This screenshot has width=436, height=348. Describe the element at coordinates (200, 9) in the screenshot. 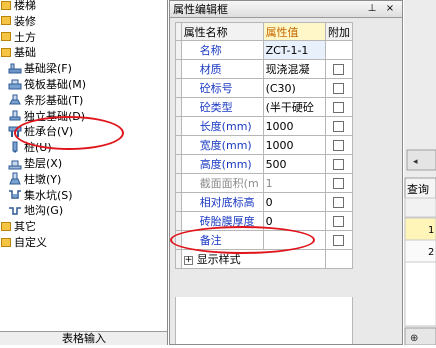

I see `panel-title: 属性编辑框` at that location.